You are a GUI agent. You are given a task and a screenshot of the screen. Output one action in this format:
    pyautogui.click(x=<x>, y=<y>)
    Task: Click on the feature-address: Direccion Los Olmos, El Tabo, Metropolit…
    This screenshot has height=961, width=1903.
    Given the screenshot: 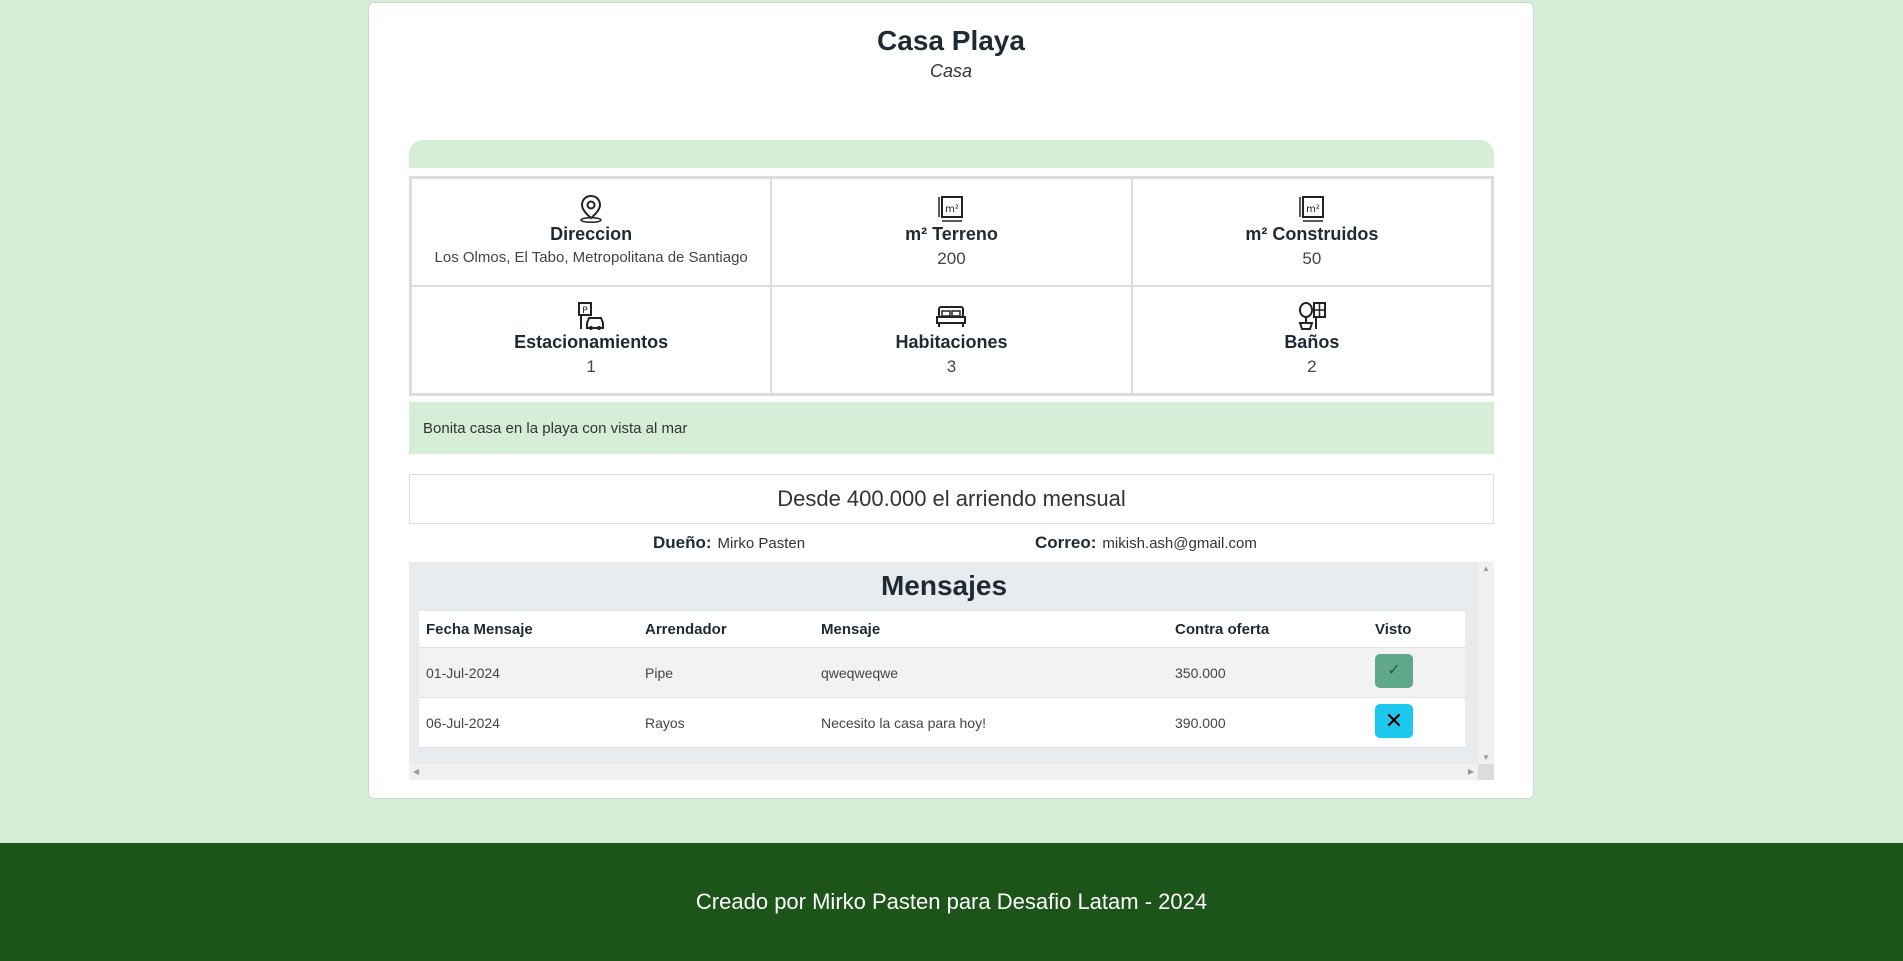 What is the action you would take?
    pyautogui.click(x=591, y=232)
    